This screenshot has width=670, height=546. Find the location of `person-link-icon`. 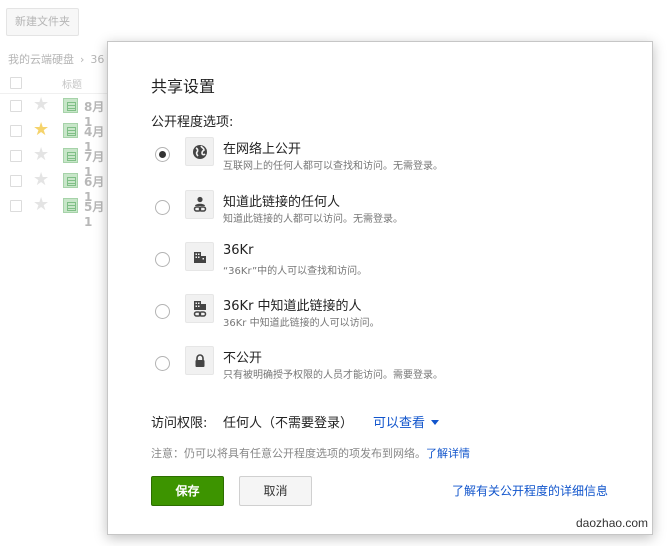

person-link-icon is located at coordinates (199, 204).